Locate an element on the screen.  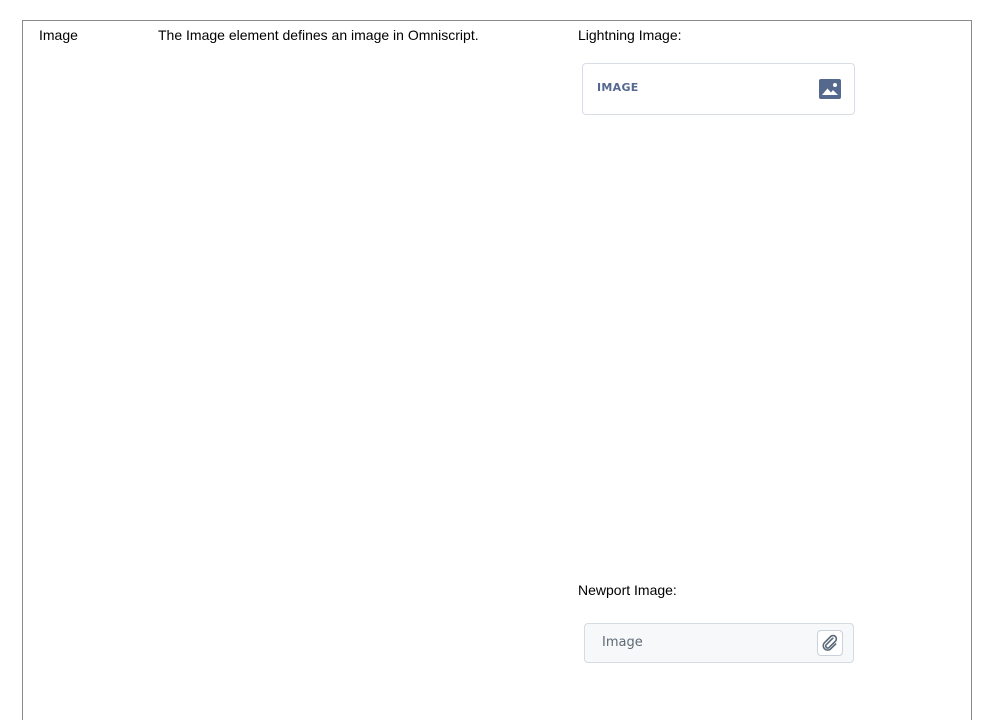
newport-attach-button is located at coordinates (830, 643).